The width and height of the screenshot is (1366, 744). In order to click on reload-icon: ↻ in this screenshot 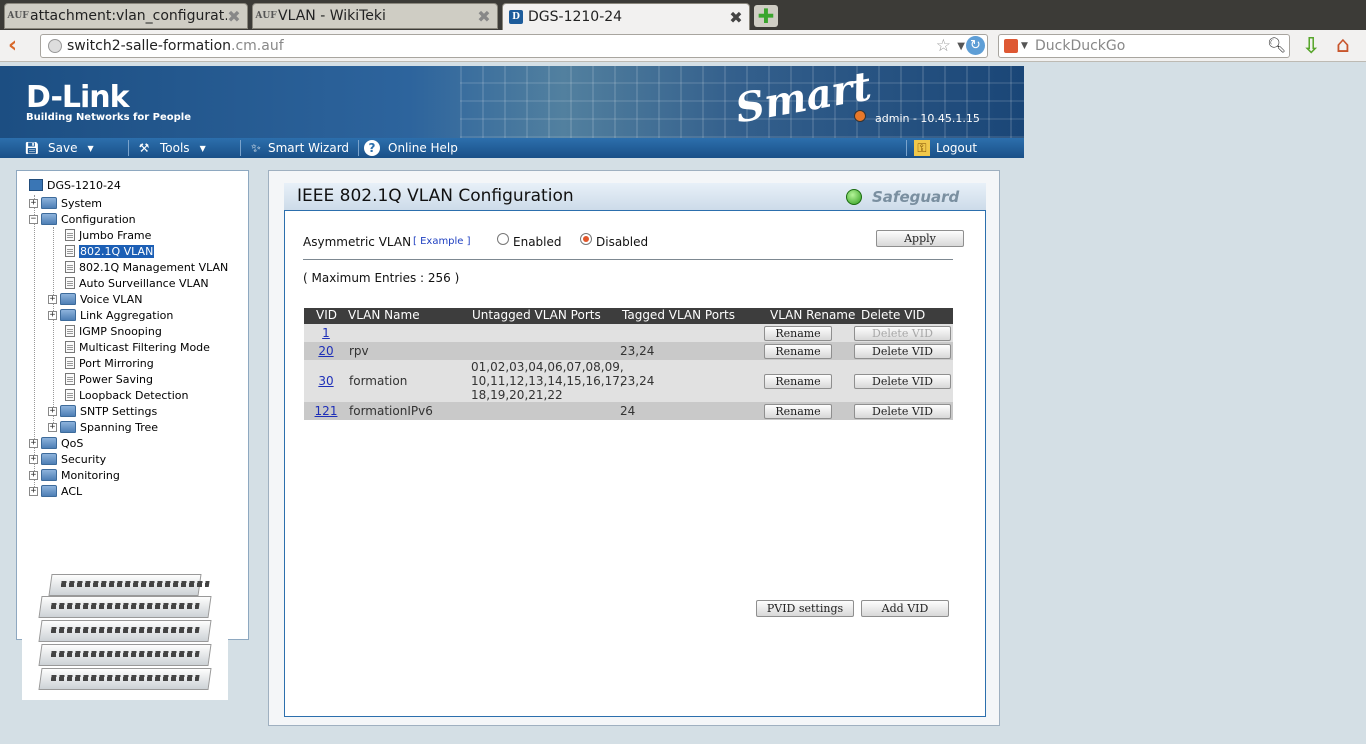, I will do `click(975, 45)`.